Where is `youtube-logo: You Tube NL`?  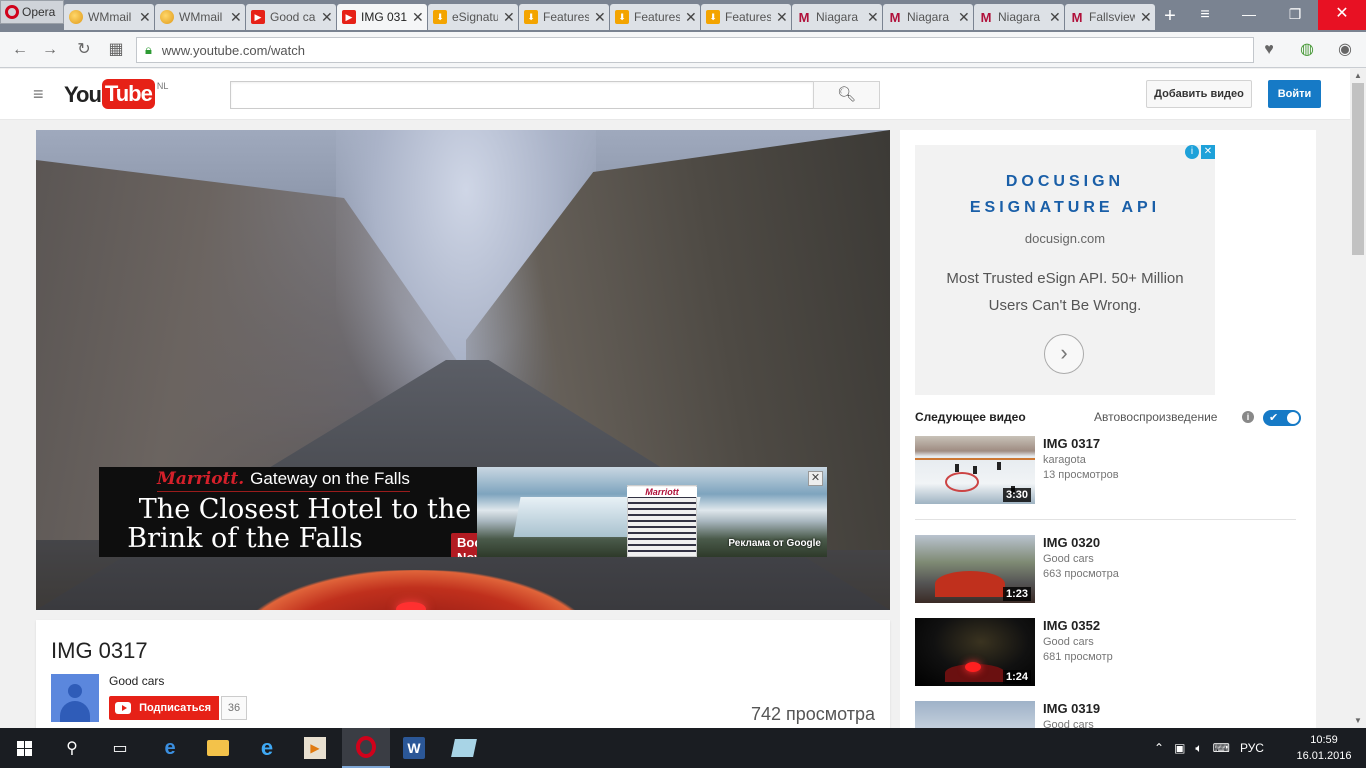 youtube-logo: You Tube NL is located at coordinates (116, 95).